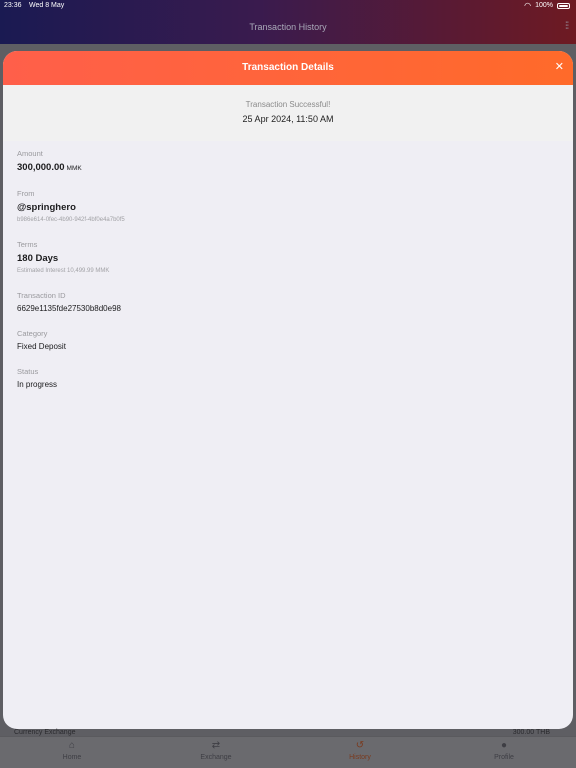  I want to click on category-field: Category Fixed Deposit, so click(41, 340).